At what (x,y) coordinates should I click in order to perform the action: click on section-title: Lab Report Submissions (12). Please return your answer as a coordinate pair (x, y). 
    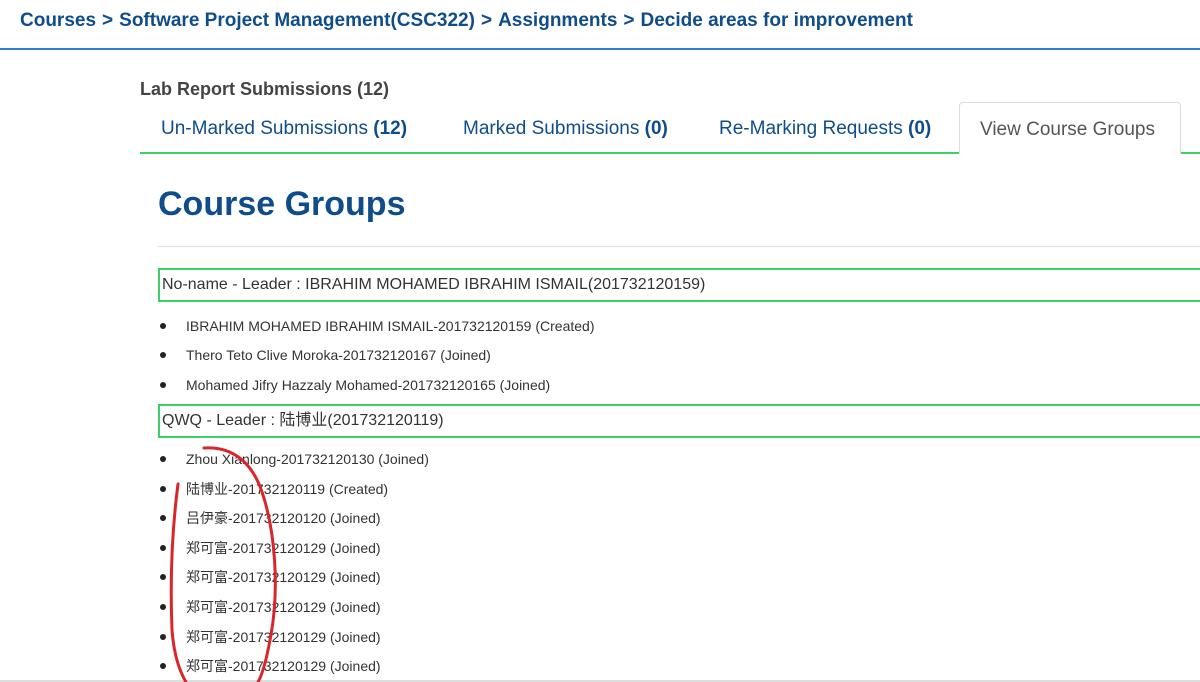
    Looking at the image, I should click on (265, 89).